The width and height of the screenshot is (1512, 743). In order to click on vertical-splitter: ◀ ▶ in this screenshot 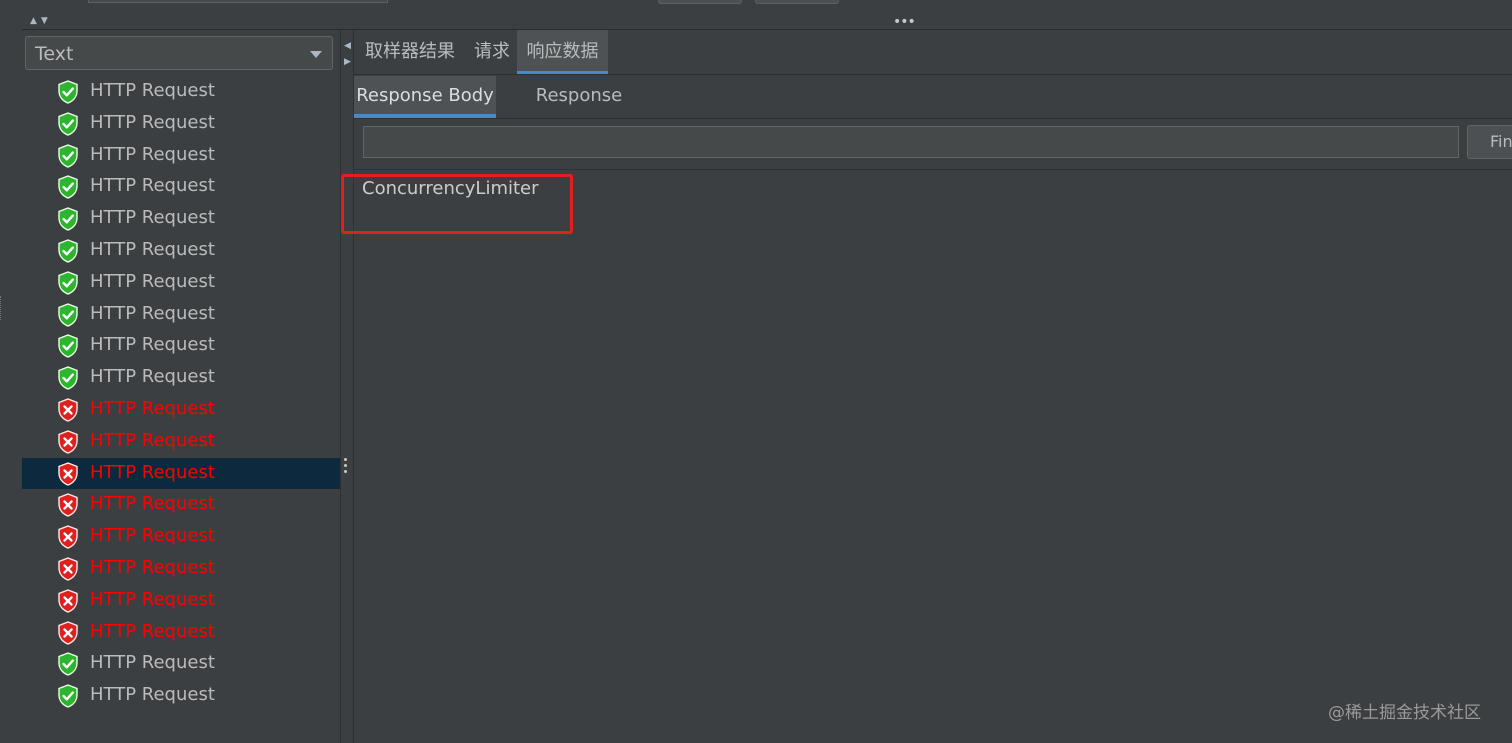, I will do `click(347, 386)`.